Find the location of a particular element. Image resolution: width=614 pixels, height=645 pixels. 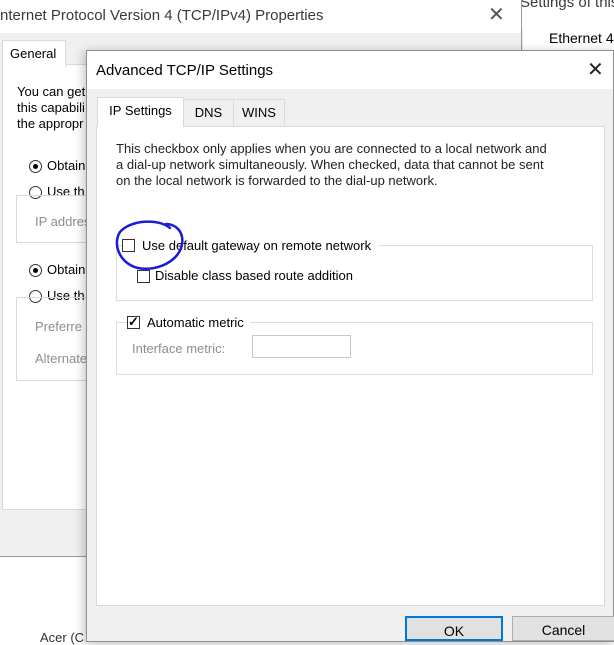

intro-line: this capabili is located at coordinates (51, 107).